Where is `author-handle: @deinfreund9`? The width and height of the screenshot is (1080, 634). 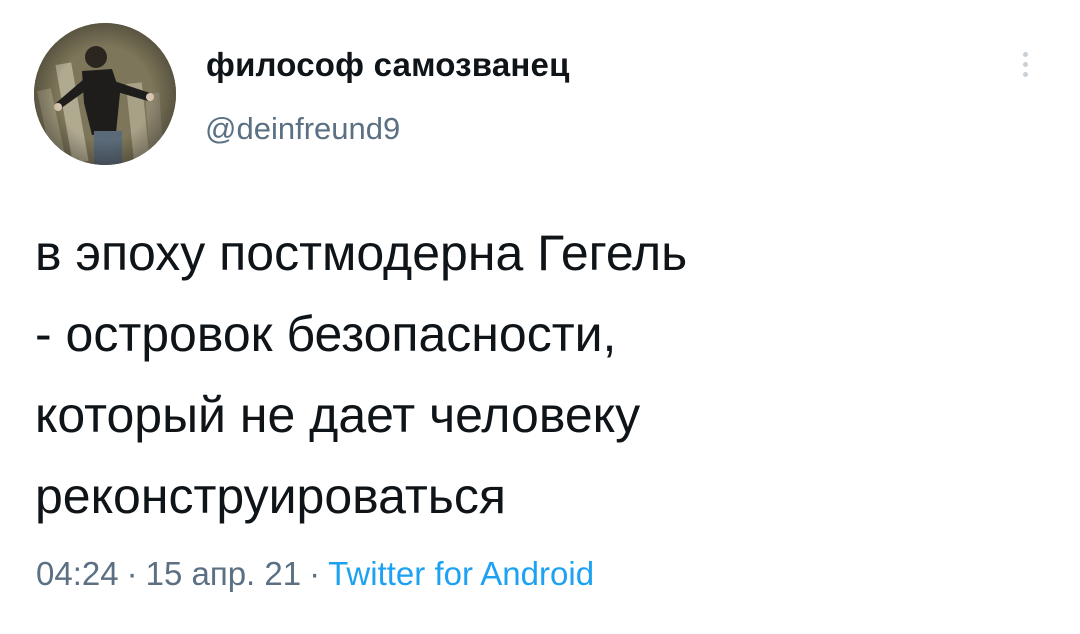 author-handle: @deinfreund9 is located at coordinates (302, 129).